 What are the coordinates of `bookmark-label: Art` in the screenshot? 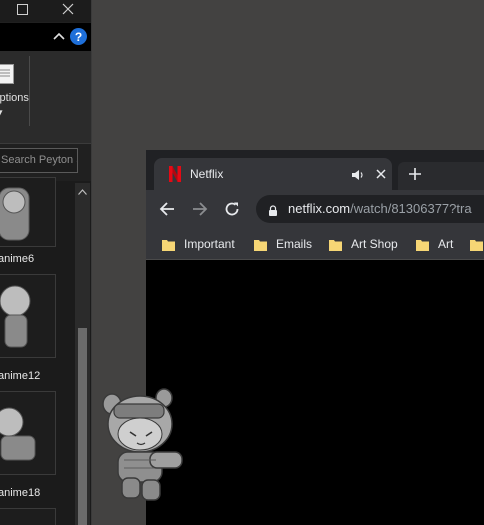 It's located at (446, 244).